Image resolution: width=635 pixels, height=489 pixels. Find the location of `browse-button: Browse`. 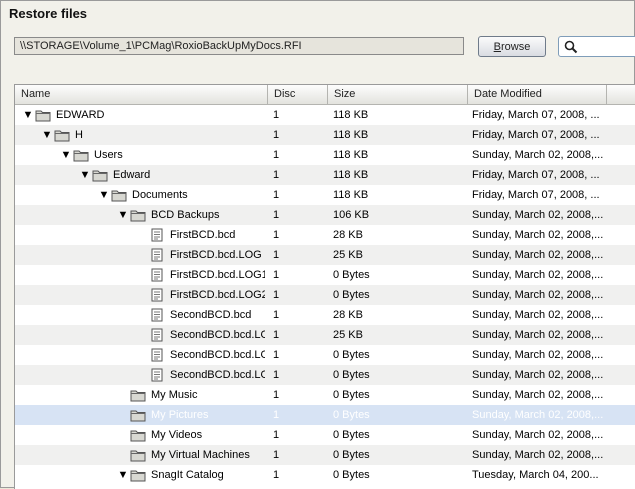

browse-button: Browse is located at coordinates (512, 46).